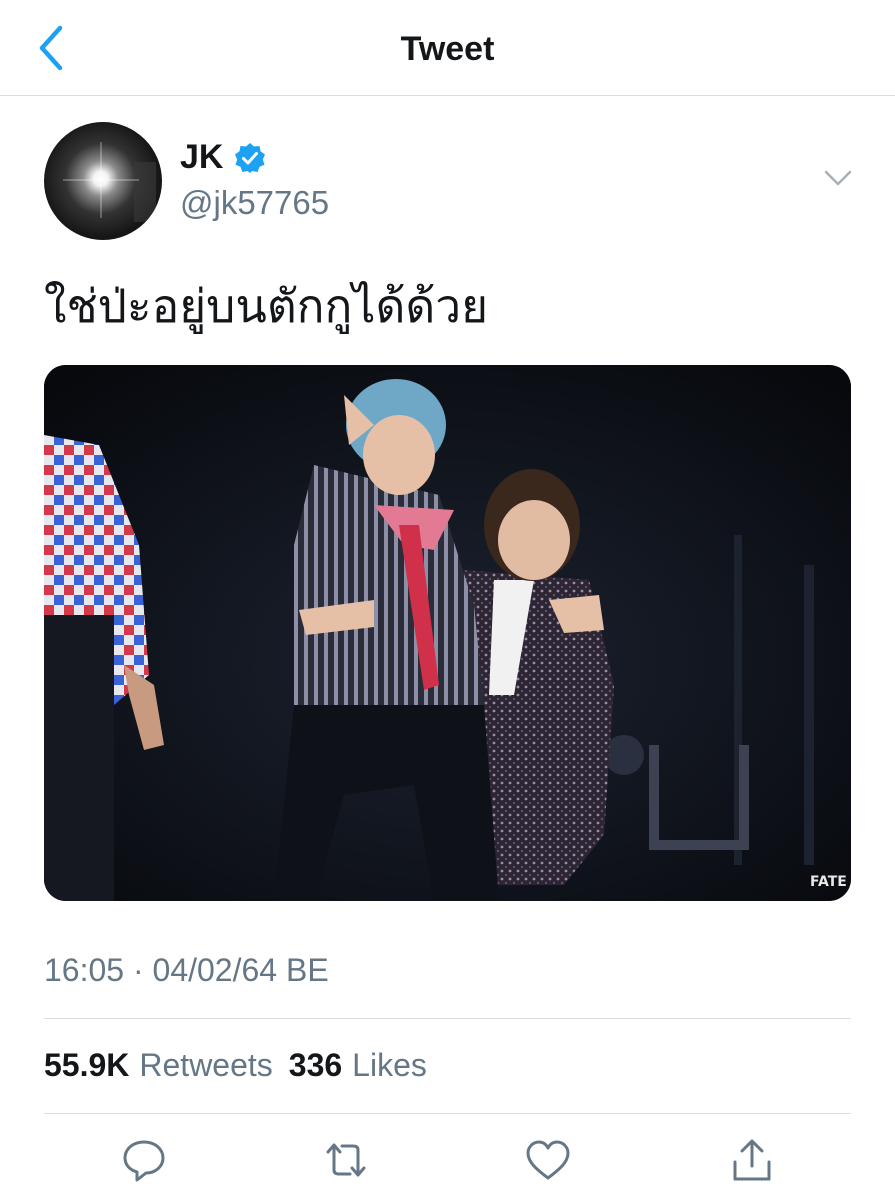  Describe the element at coordinates (828, 882) in the screenshot. I see `photo-watermark: FATE` at that location.